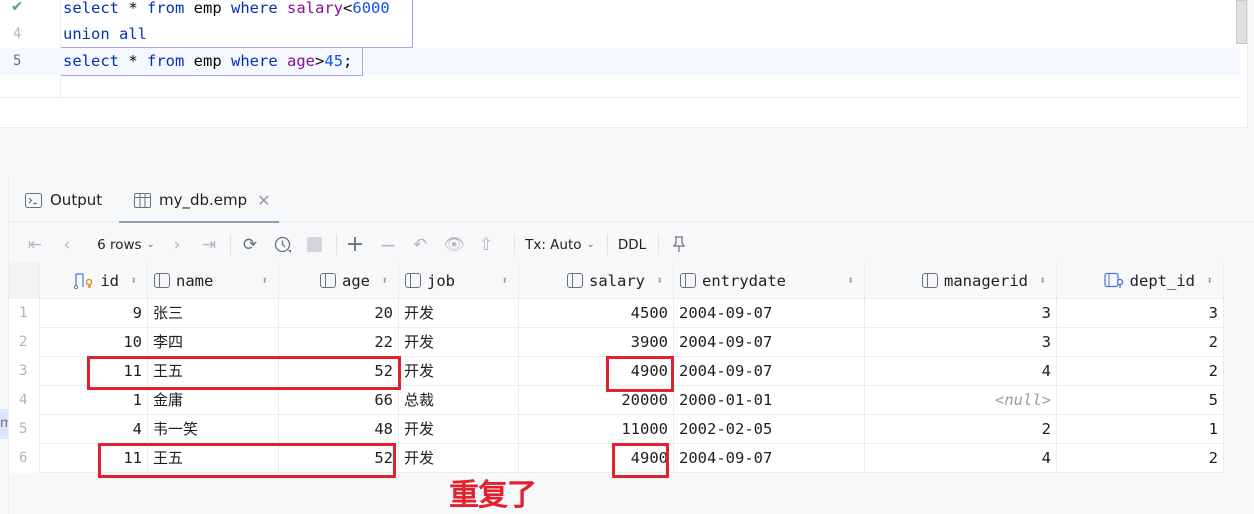 This screenshot has width=1254, height=514. What do you see at coordinates (1140, 400) in the screenshot?
I see `cell-dept-id: 5` at bounding box center [1140, 400].